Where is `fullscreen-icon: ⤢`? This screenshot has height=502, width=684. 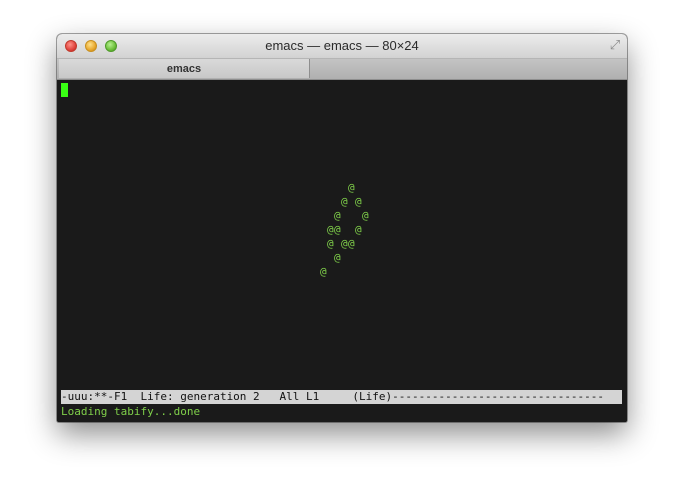
fullscreen-icon: ⤢ is located at coordinates (615, 46).